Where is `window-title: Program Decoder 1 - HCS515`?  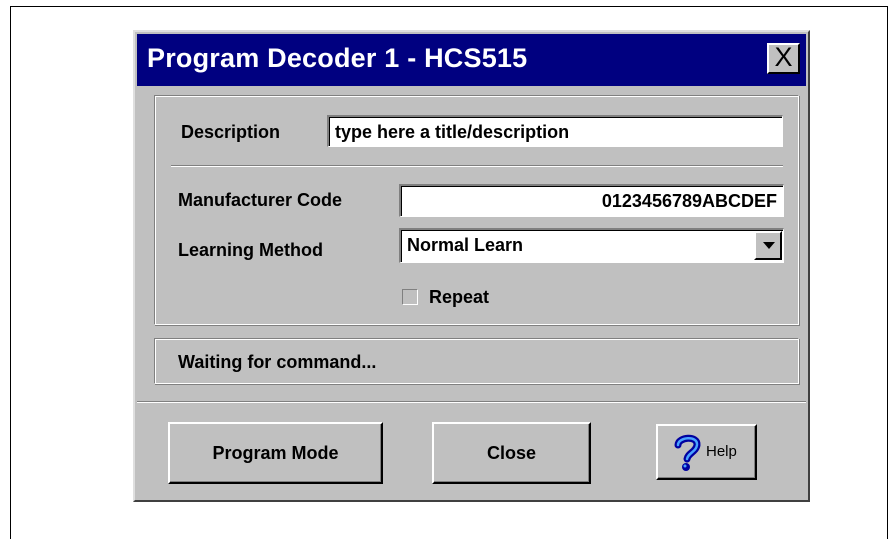 window-title: Program Decoder 1 - HCS515 is located at coordinates (337, 58).